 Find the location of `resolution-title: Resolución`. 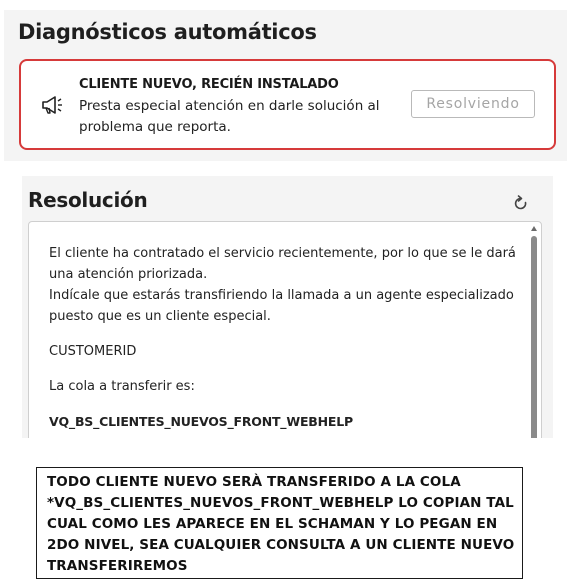

resolution-title: Resolución is located at coordinates (88, 200).